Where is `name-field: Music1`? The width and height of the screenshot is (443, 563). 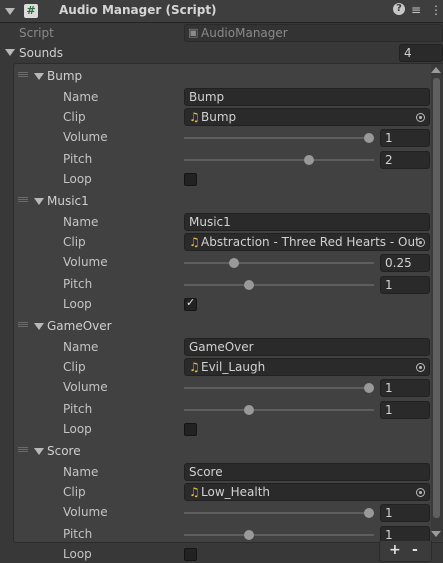 name-field: Music1 is located at coordinates (307, 222).